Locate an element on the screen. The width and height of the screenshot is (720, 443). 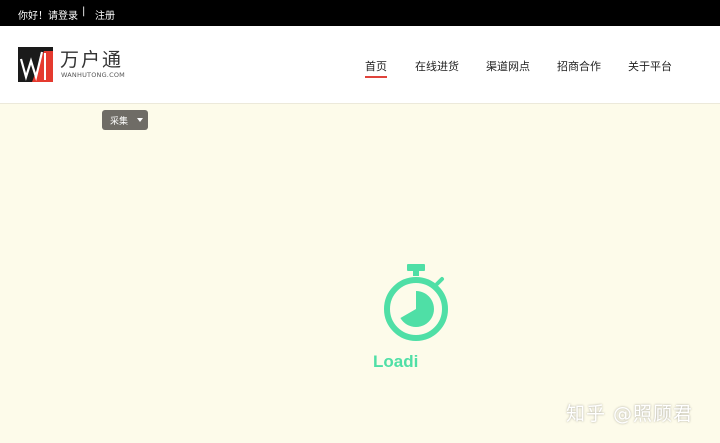
nav-item-channel-outlets: 渠道网点 is located at coordinates (508, 66).